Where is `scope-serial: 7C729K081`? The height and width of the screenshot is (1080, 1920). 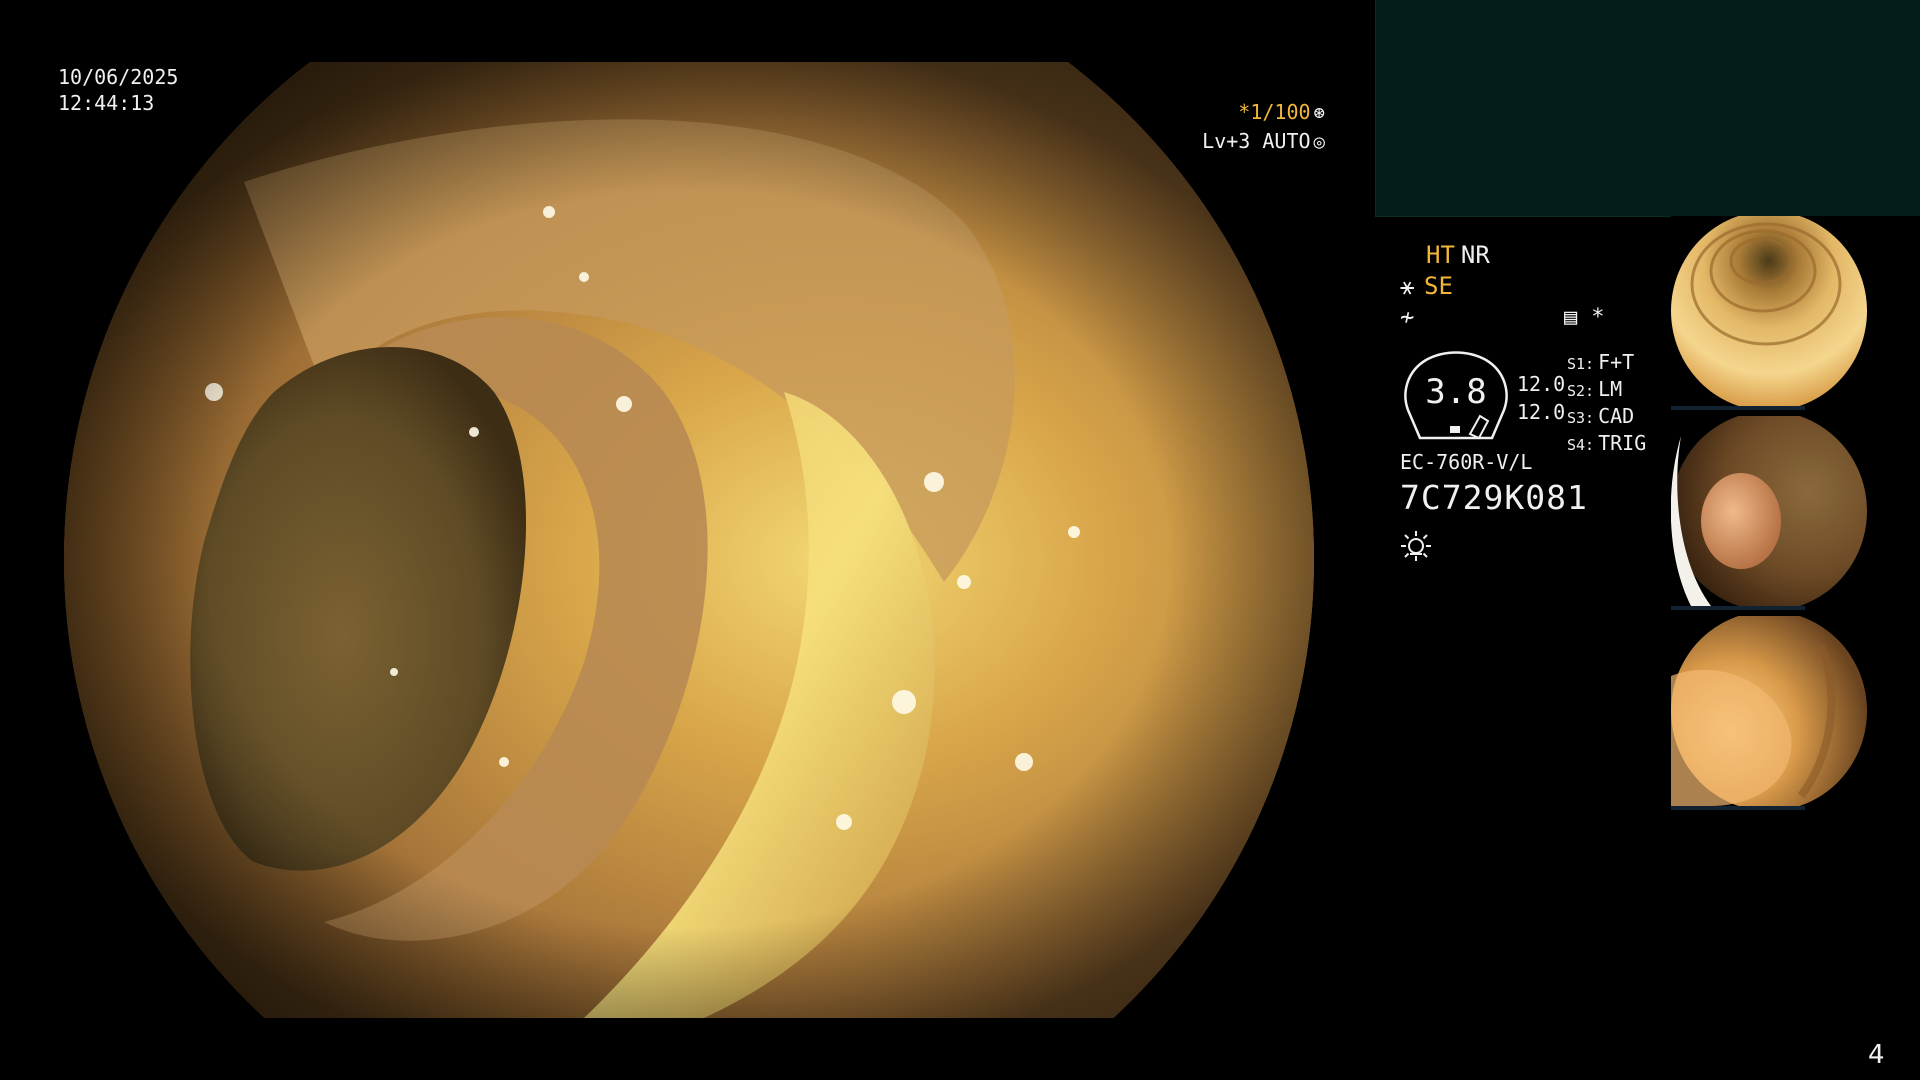 scope-serial: 7C729K081 is located at coordinates (1494, 497).